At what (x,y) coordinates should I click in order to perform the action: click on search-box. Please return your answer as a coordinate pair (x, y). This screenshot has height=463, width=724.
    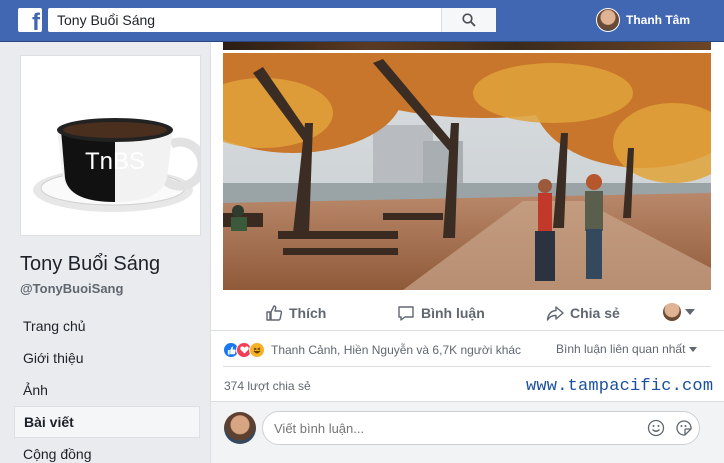
    Looking at the image, I should click on (272, 20).